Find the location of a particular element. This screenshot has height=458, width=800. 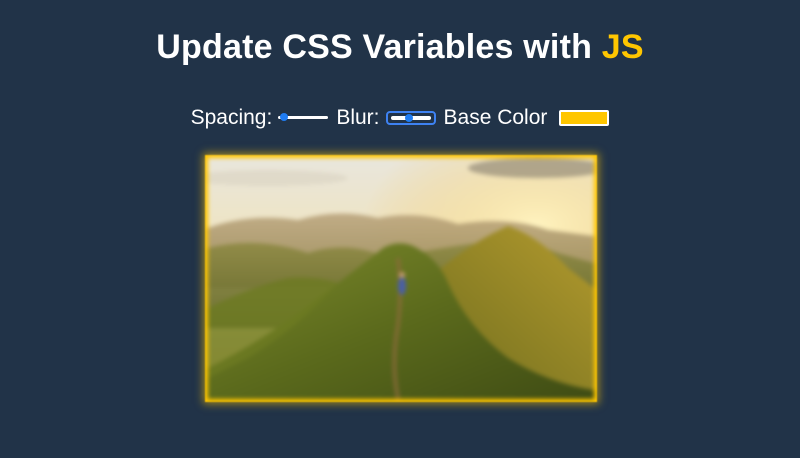

controls-bar: Spacing: Blur: Base Color is located at coordinates (400, 118).